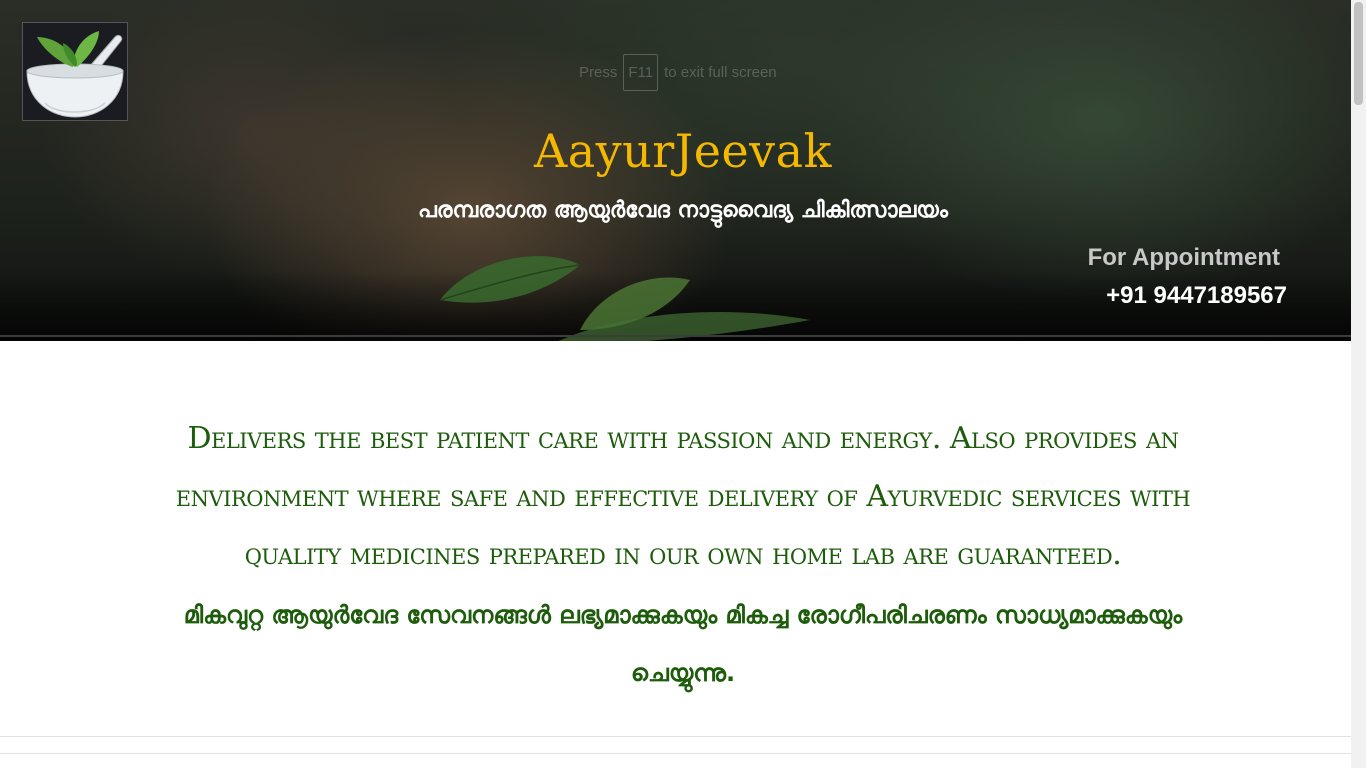 The width and height of the screenshot is (1366, 768). I want to click on fullscreen-hint-prefix: Press, so click(598, 72).